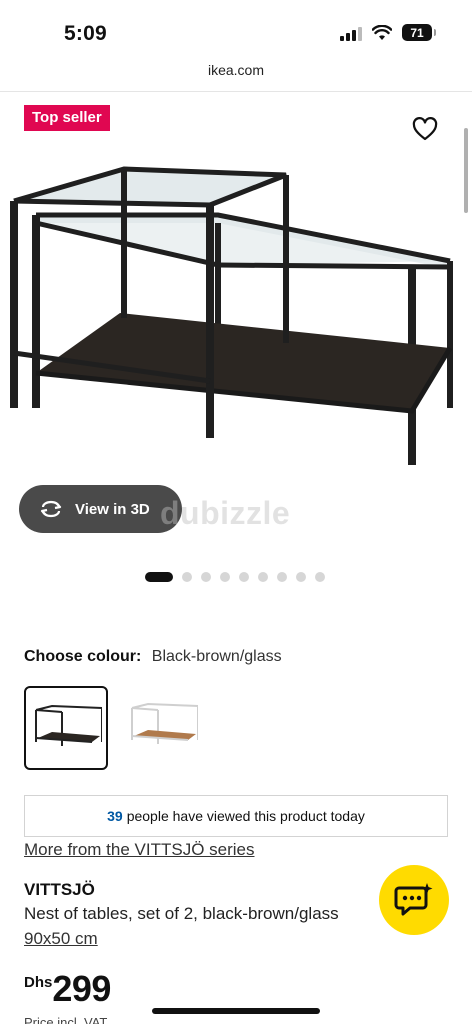  Describe the element at coordinates (85, 33) in the screenshot. I see `status-time: 5:09` at that location.